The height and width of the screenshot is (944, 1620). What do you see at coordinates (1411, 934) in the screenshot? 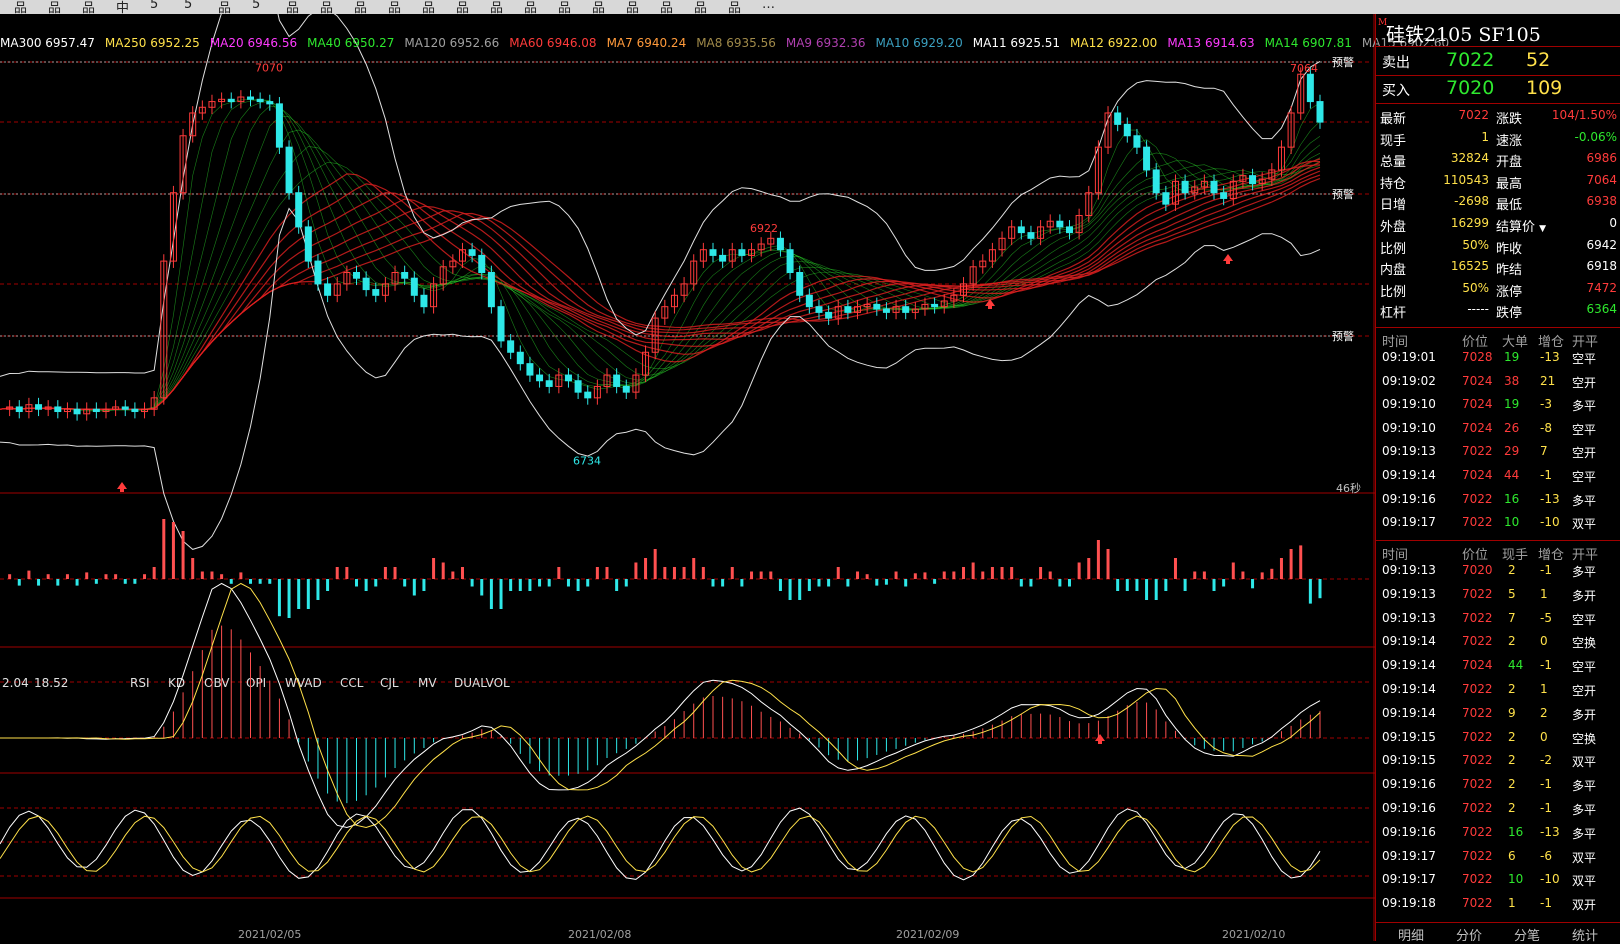
I see `tab-0: 明细` at bounding box center [1411, 934].